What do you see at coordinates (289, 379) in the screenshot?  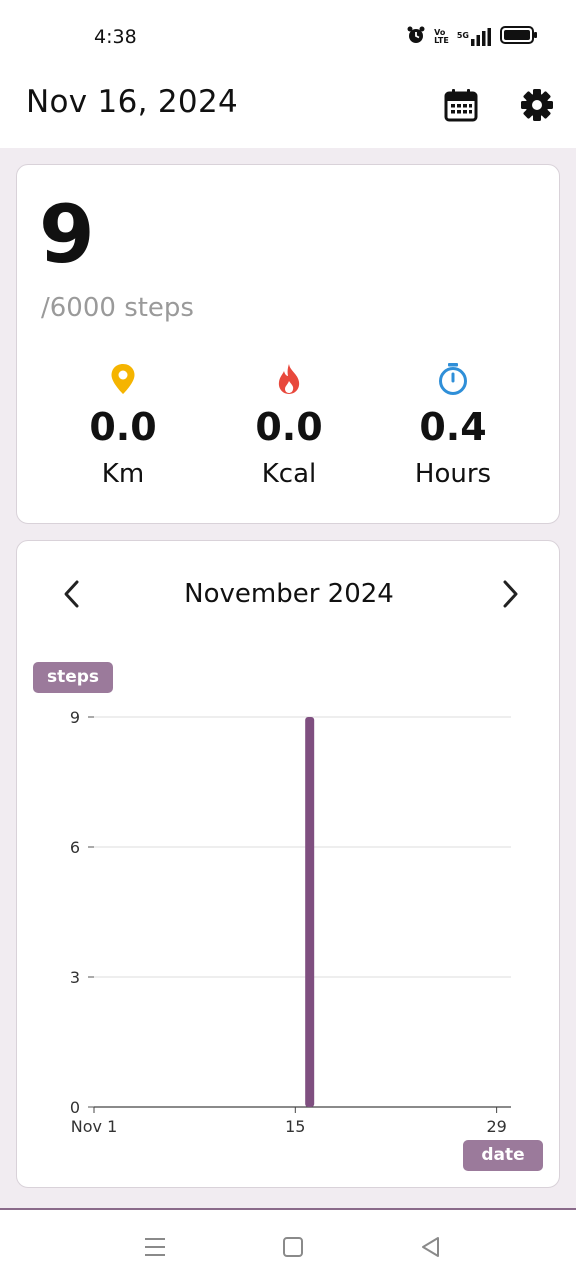 I see `flame-icon` at bounding box center [289, 379].